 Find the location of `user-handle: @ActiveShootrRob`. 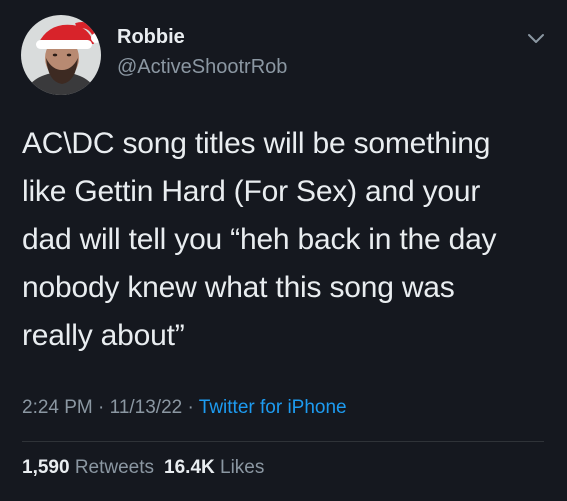

user-handle: @ActiveShootrRob is located at coordinates (202, 67).